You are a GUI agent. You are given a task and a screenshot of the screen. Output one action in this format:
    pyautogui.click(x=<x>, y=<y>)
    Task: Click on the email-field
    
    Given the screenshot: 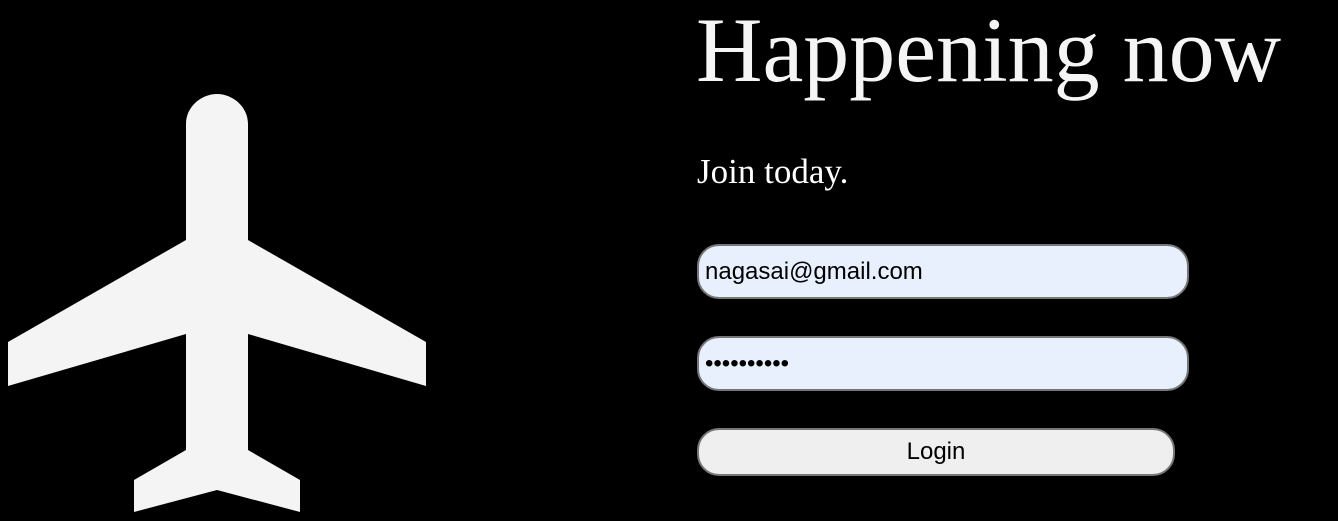 What is the action you would take?
    pyautogui.click(x=943, y=271)
    